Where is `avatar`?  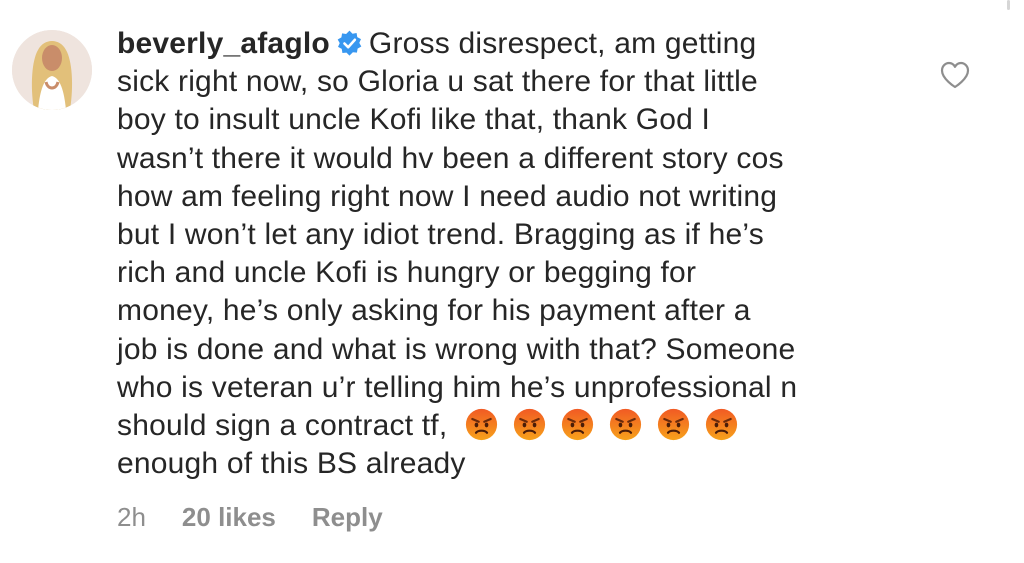 avatar is located at coordinates (52, 70).